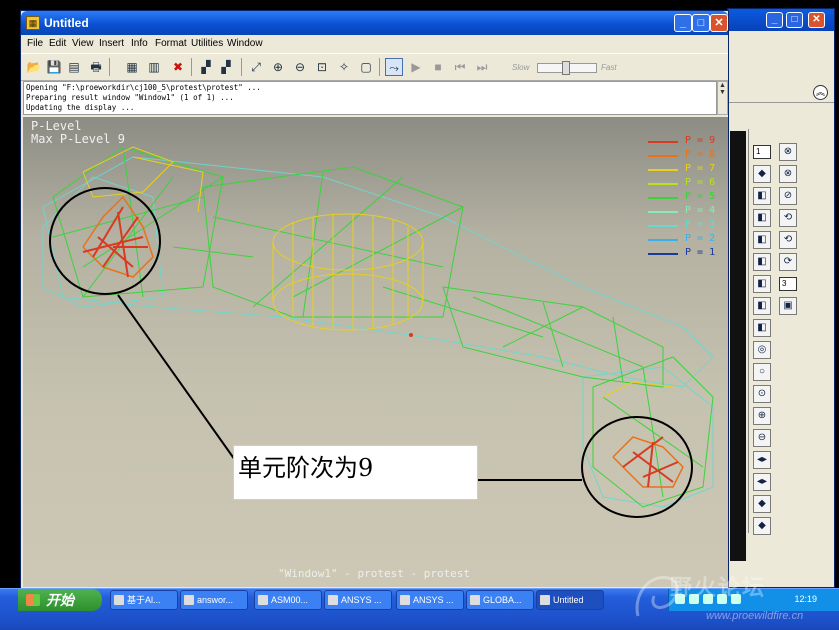  I want to click on spin-x-icon: ⟲, so click(788, 218).